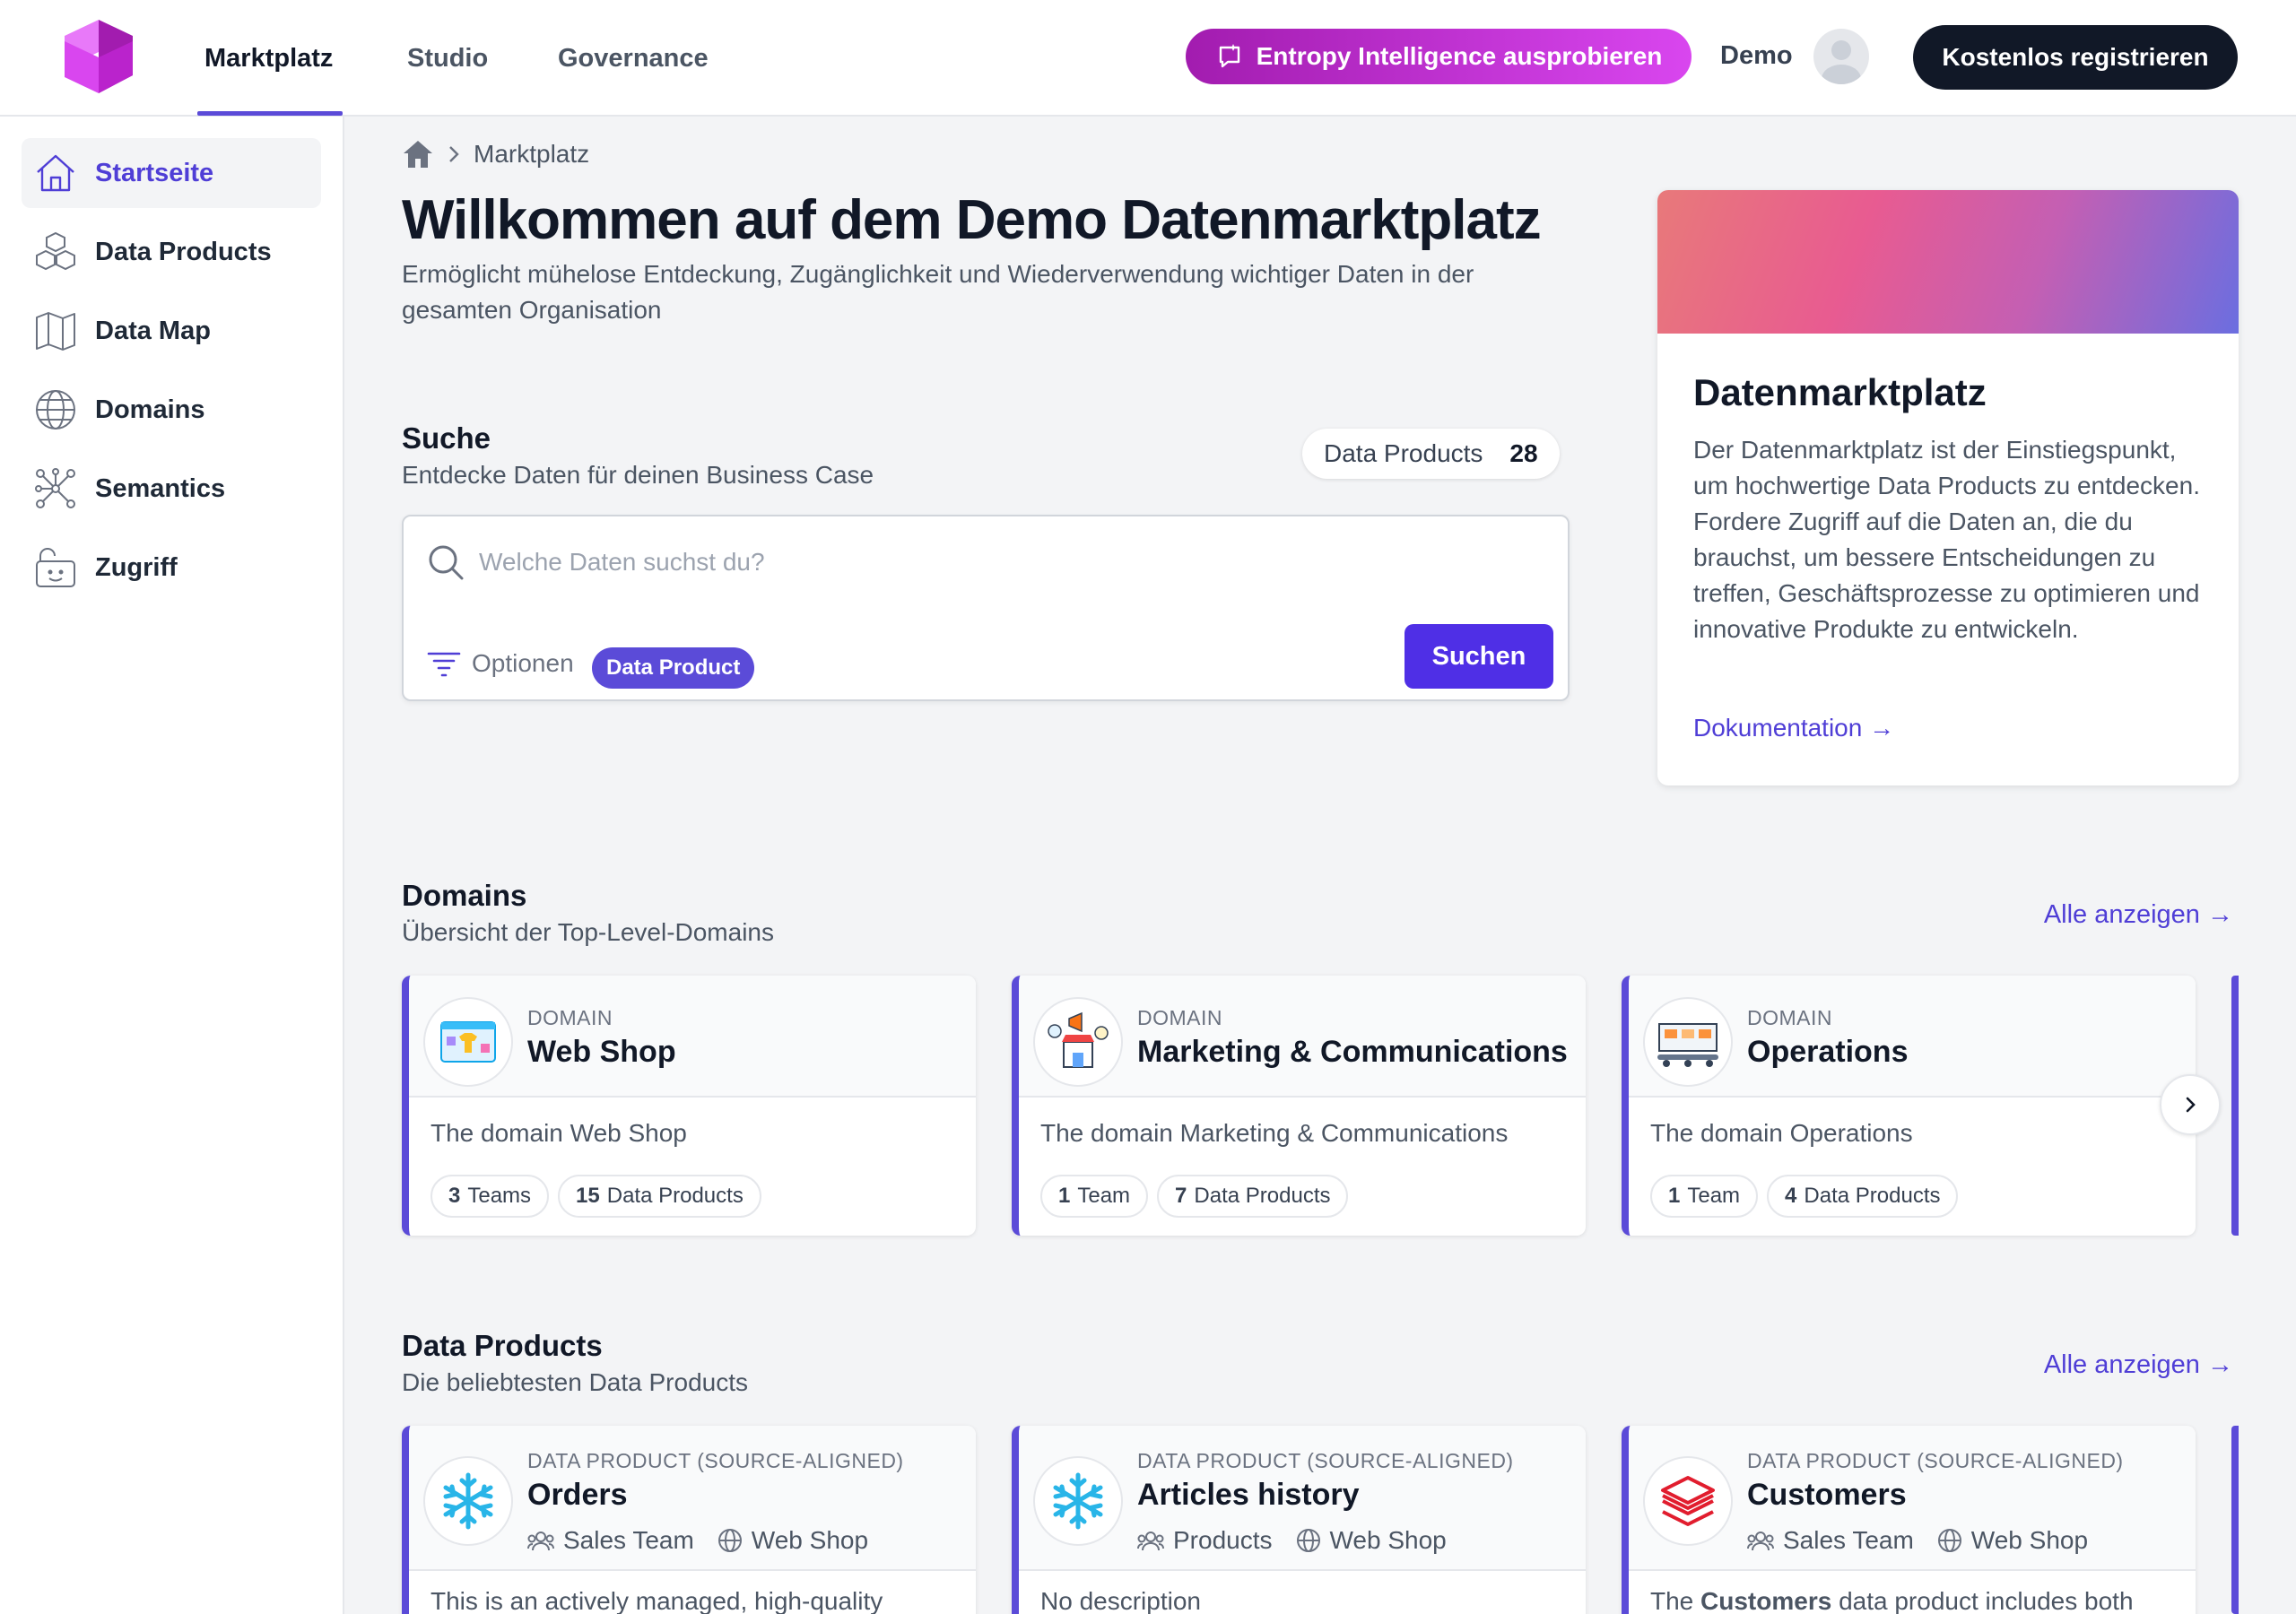 Image resolution: width=2296 pixels, height=1614 pixels. I want to click on card-stats: 1 Team 7 Data Products, so click(1194, 1196).